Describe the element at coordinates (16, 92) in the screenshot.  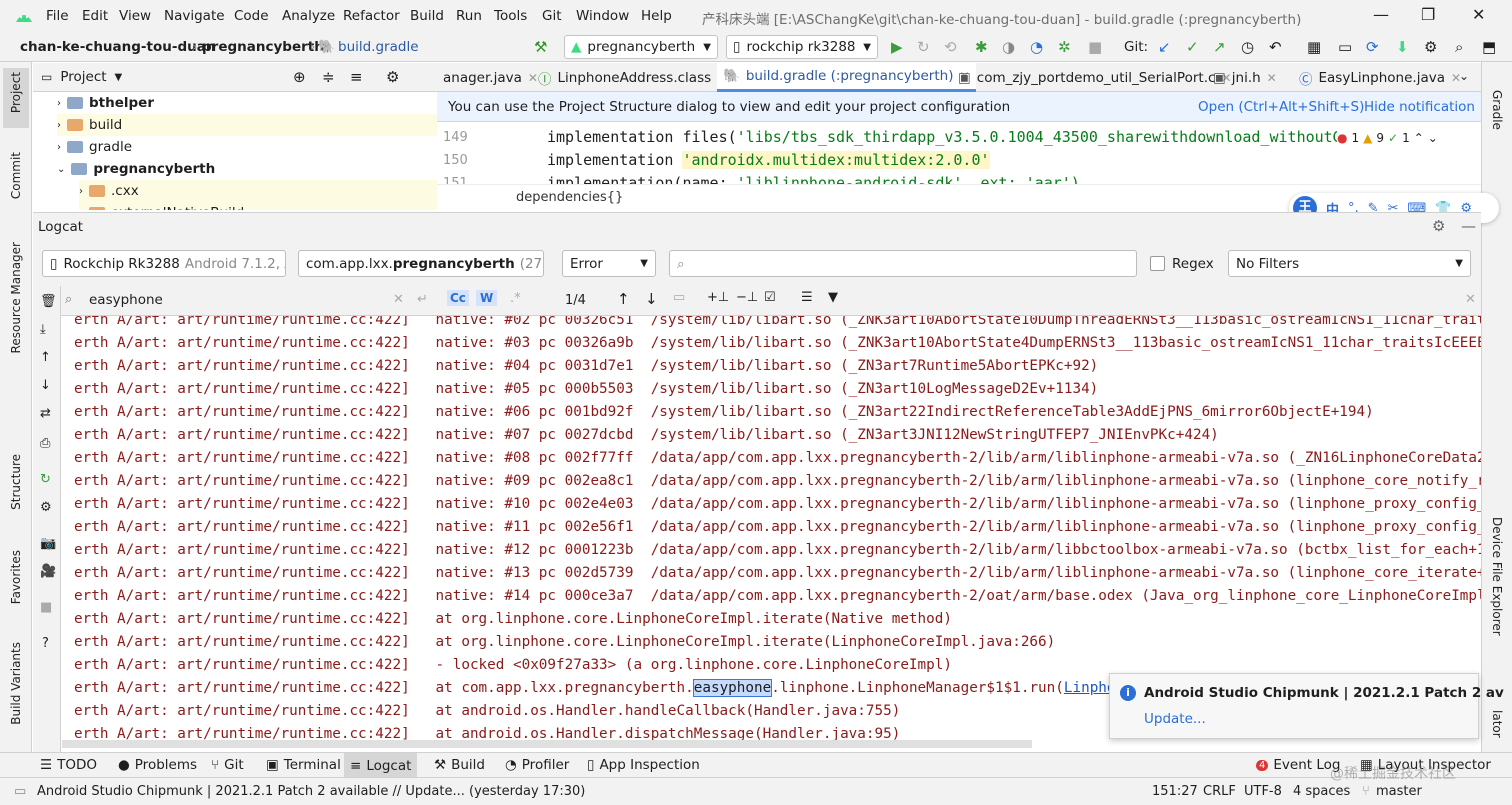
I see `project-tool-button: Project` at that location.